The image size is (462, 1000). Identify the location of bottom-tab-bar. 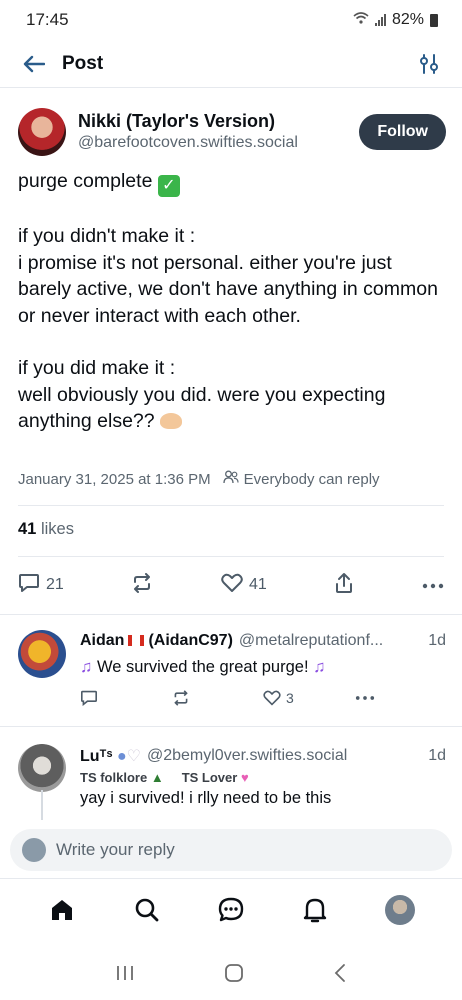
(231, 909).